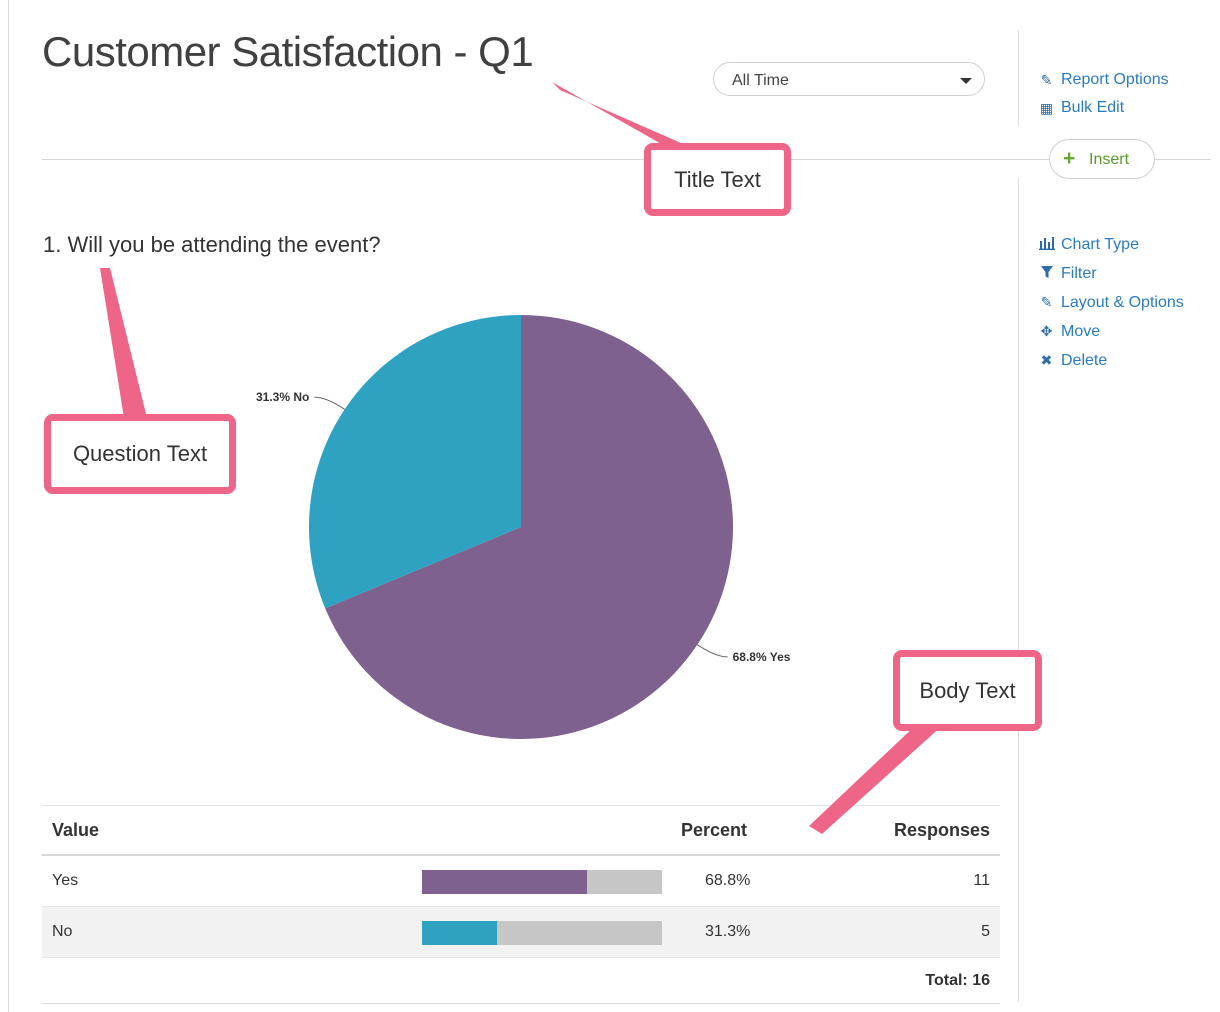 Image resolution: width=1220 pixels, height=1012 pixels. I want to click on title-text-callout-label: Title Text, so click(717, 179).